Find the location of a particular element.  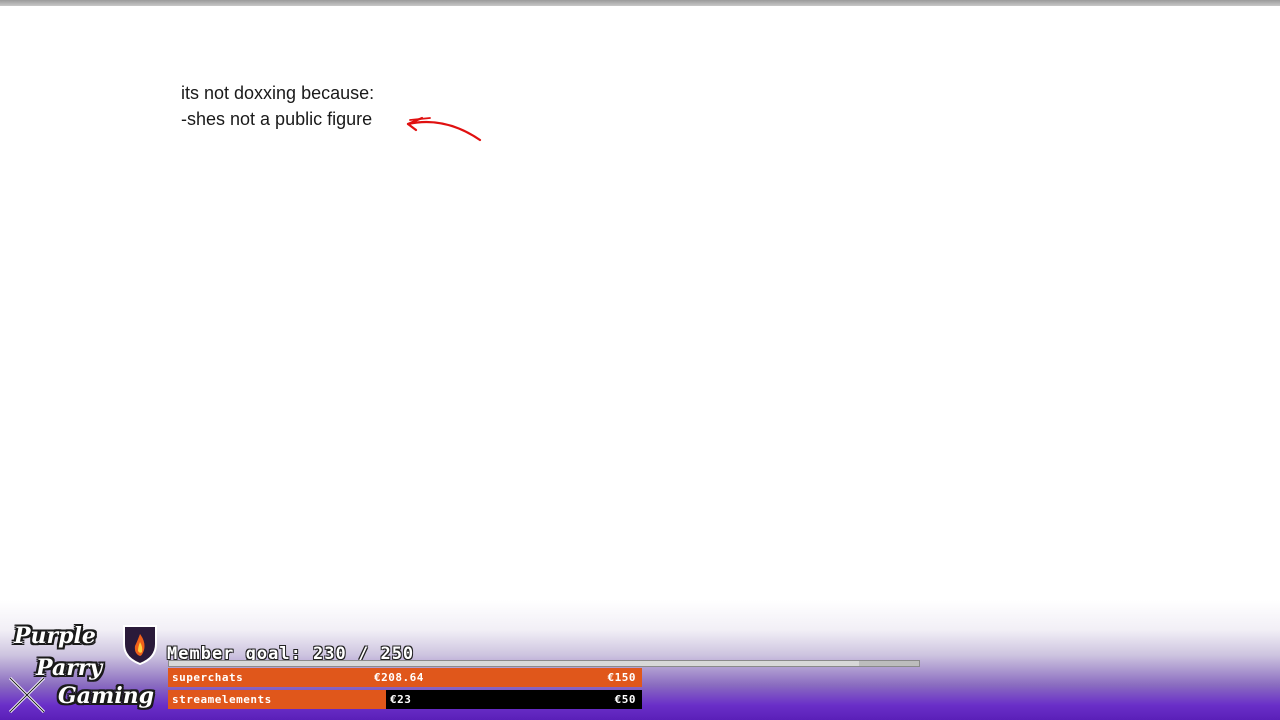

streamelements-goal-bar: streamelements €23 €50 is located at coordinates (405, 699).